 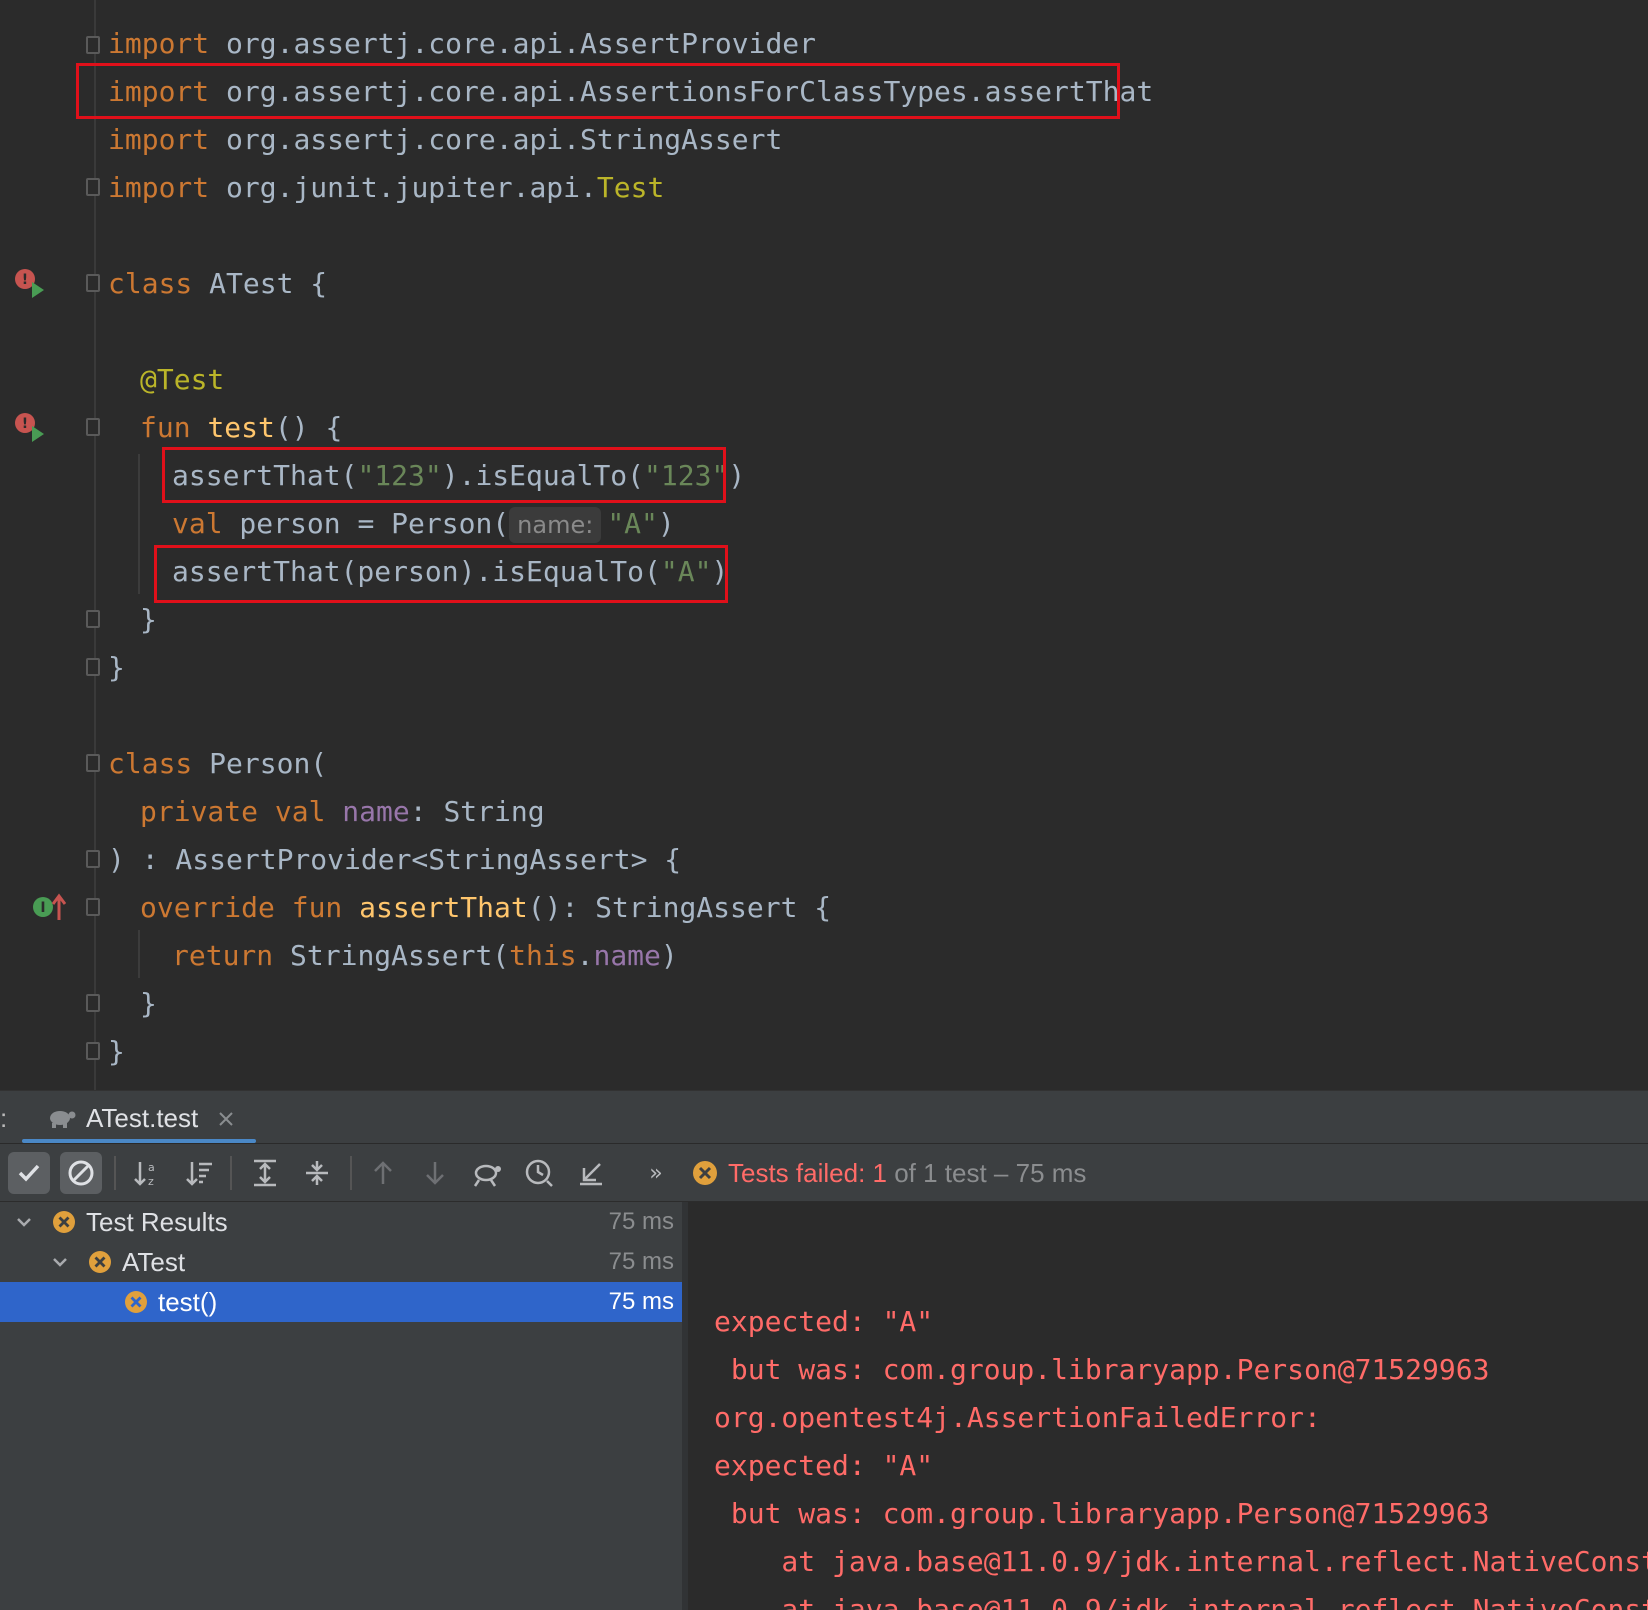 I want to click on code-text: ., so click(x=585, y=955).